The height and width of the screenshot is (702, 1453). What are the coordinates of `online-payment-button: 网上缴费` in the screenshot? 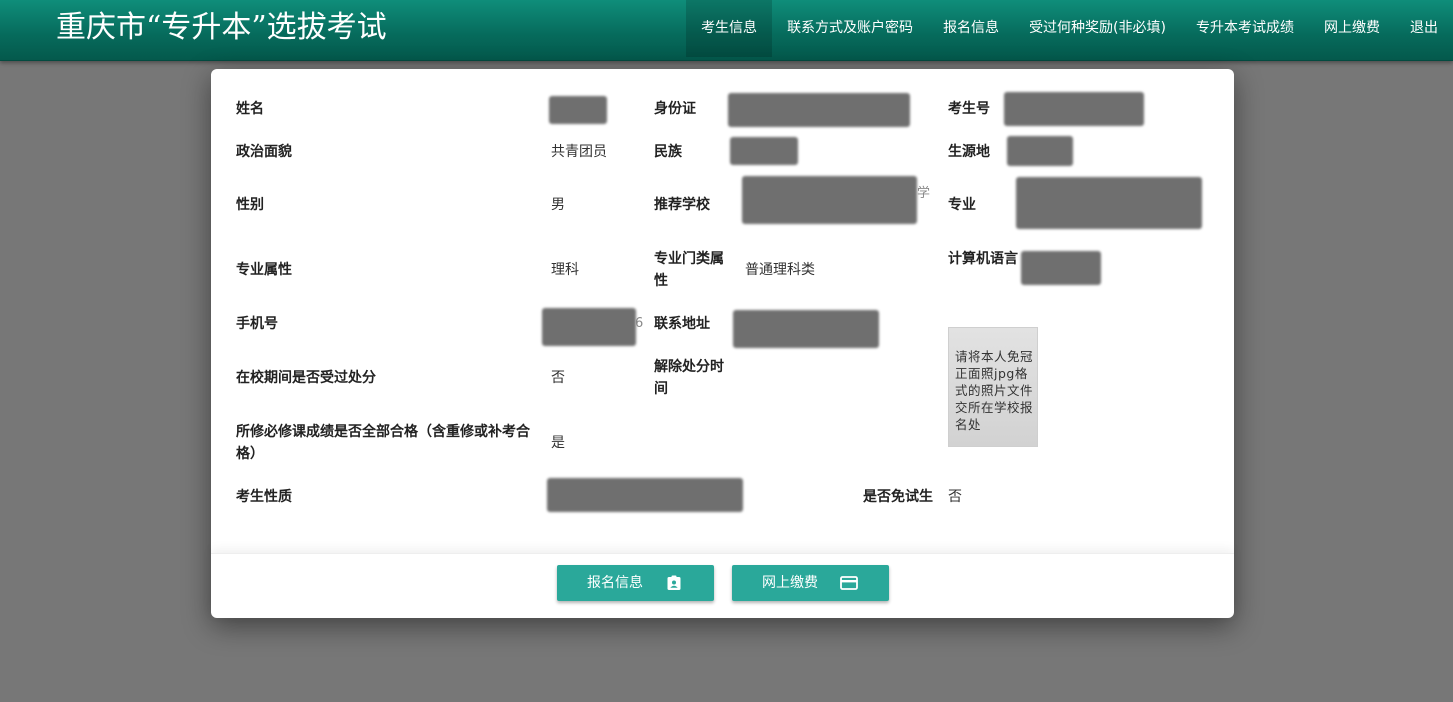 It's located at (810, 583).